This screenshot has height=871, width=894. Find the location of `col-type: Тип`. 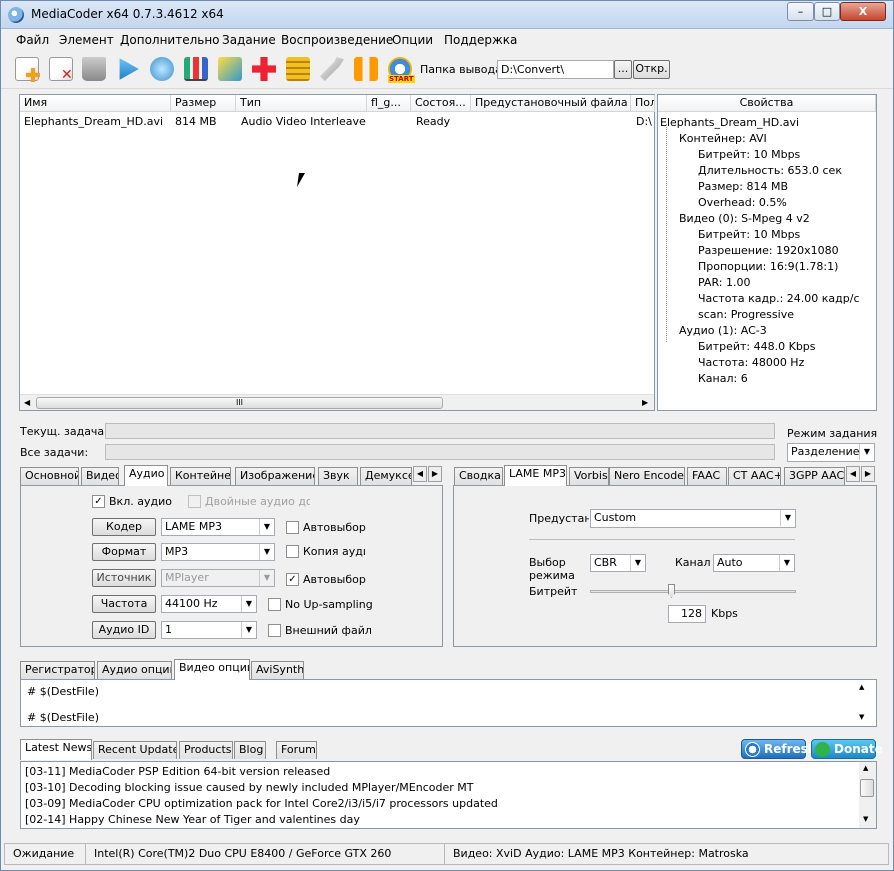

col-type: Тип is located at coordinates (301, 103).